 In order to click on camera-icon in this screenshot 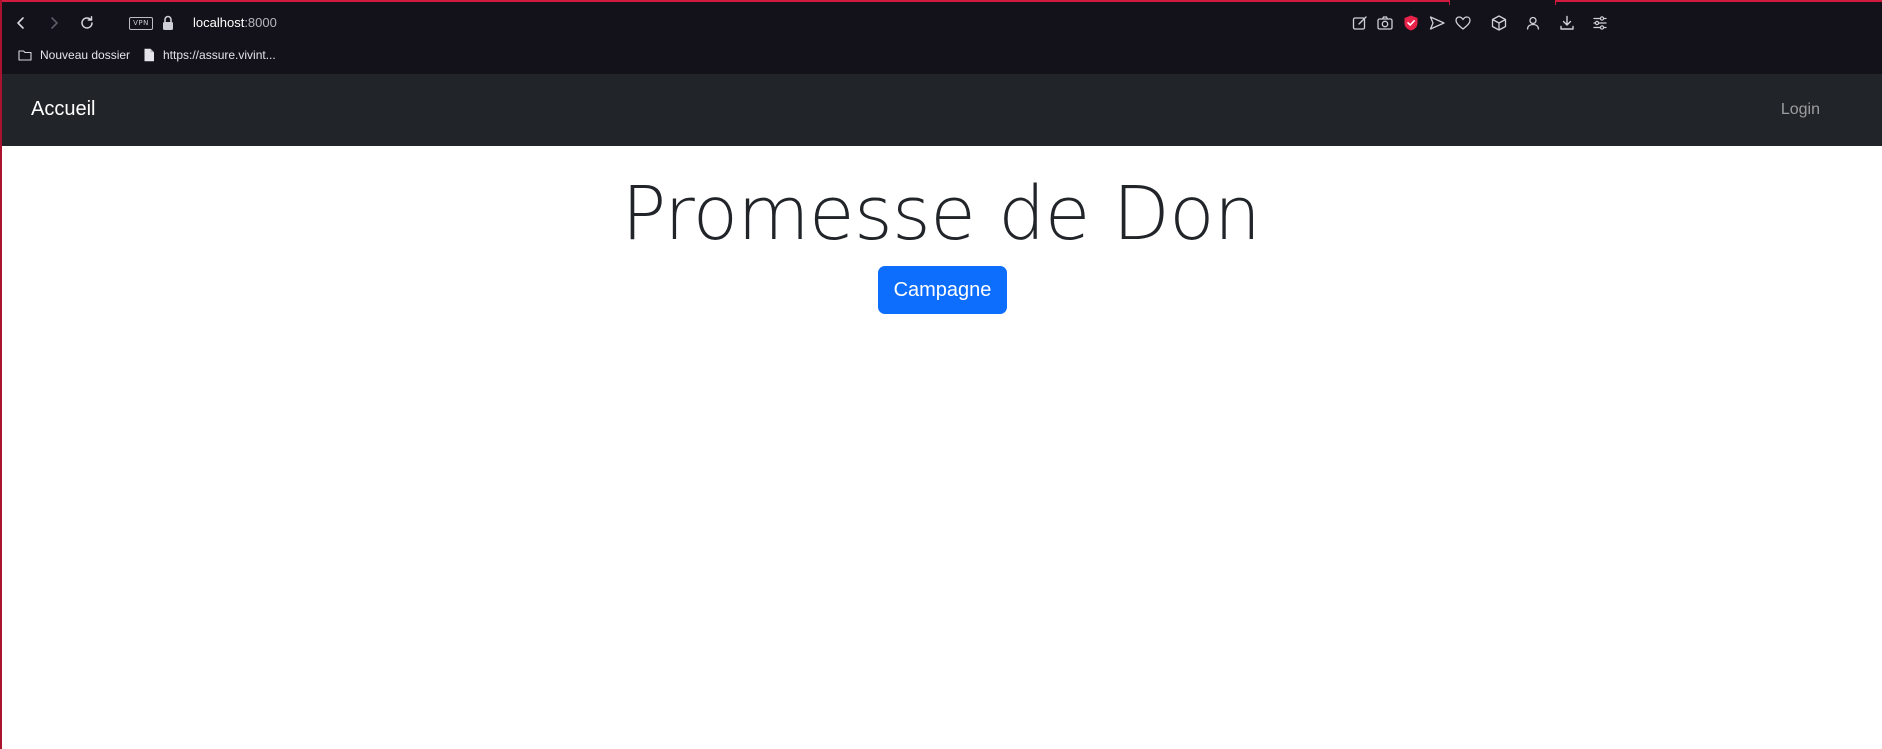, I will do `click(1385, 23)`.